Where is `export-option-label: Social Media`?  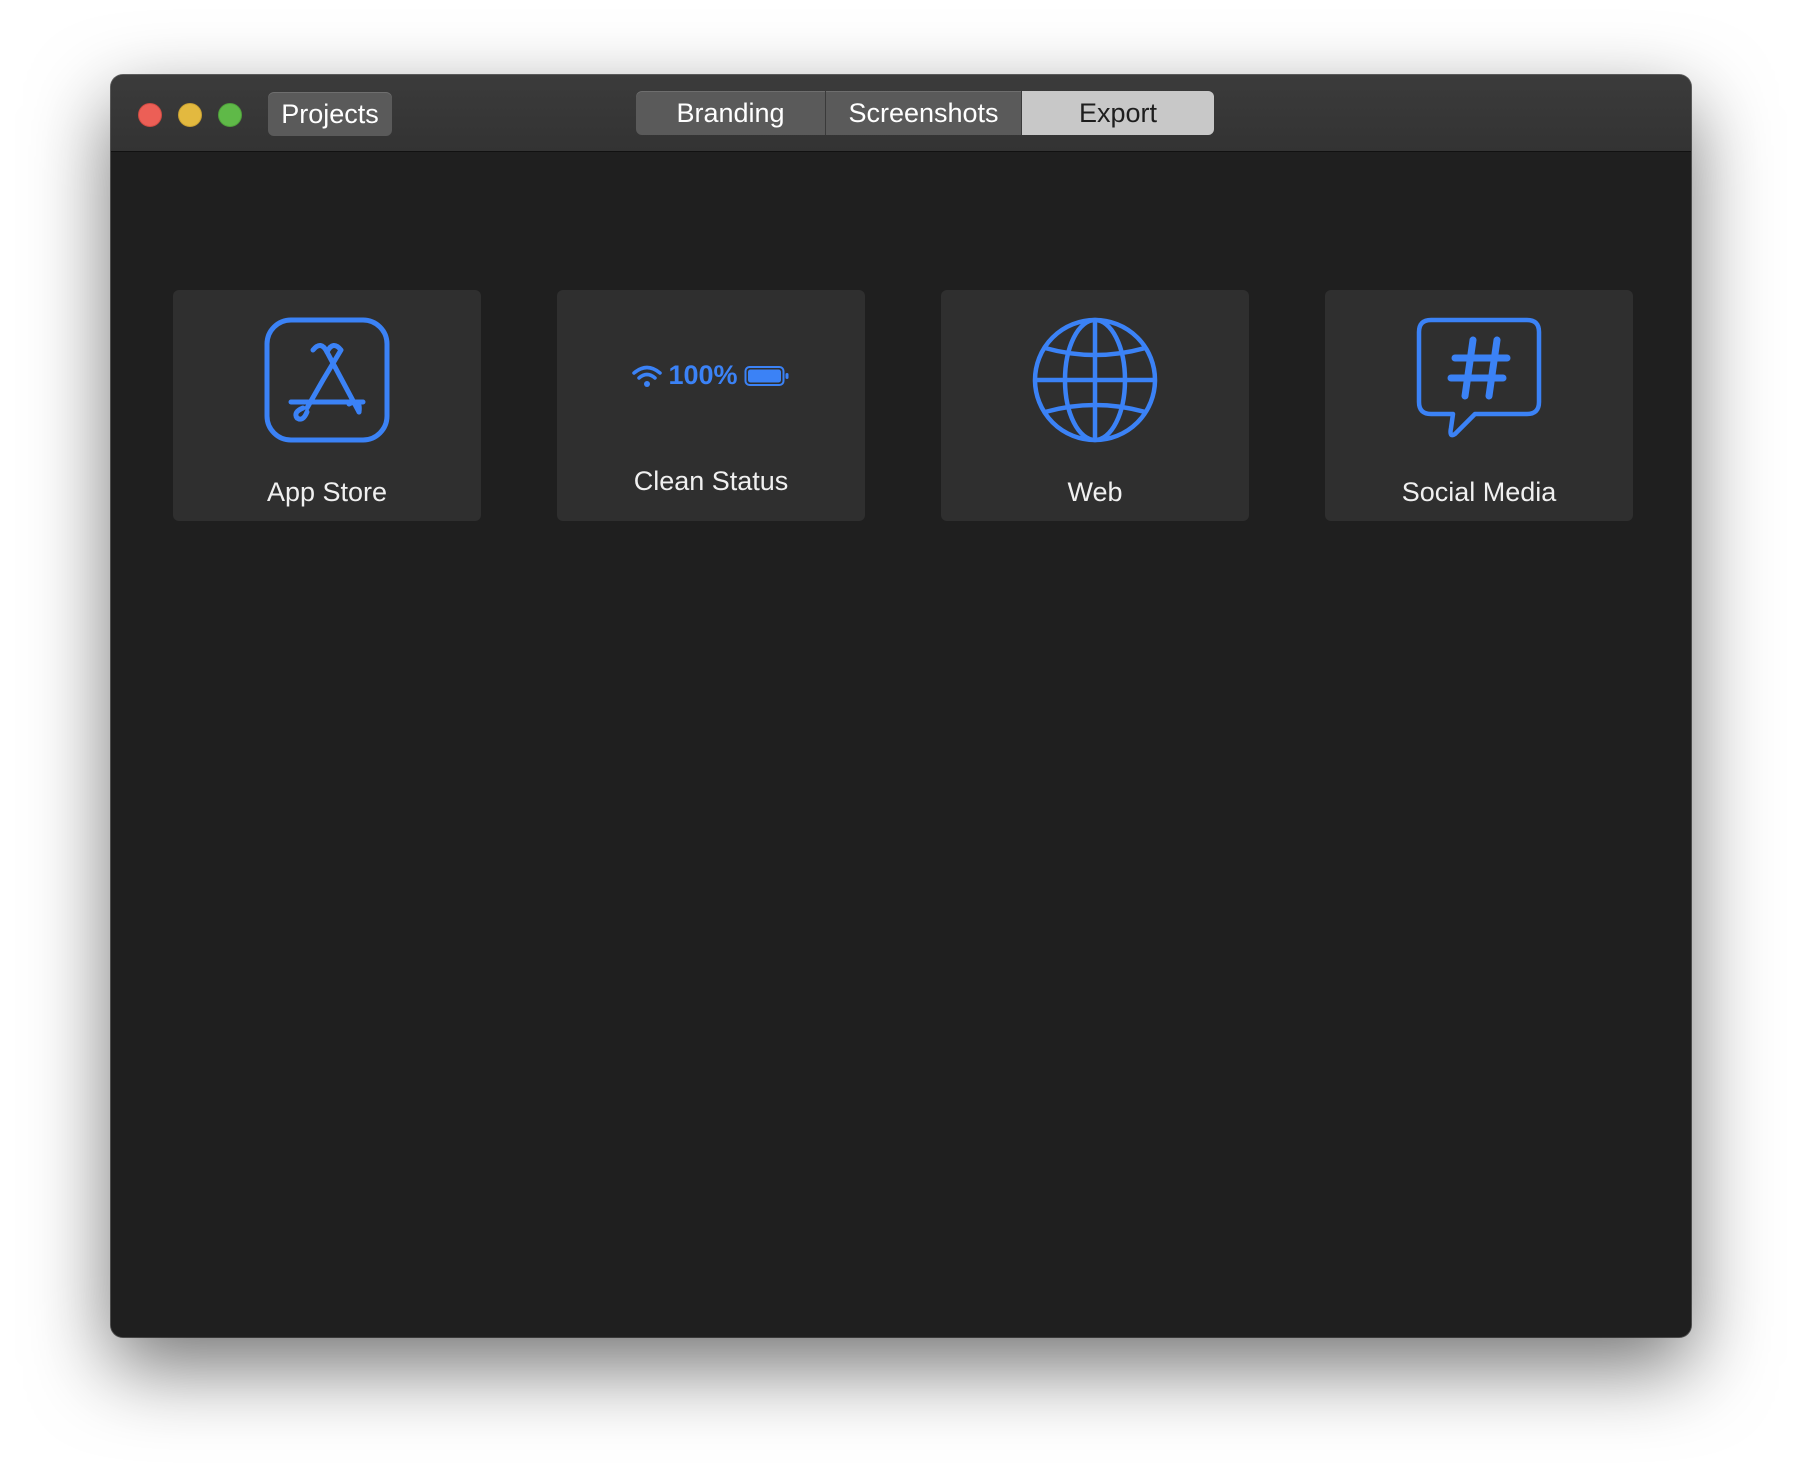
export-option-label: Social Media is located at coordinates (1479, 492).